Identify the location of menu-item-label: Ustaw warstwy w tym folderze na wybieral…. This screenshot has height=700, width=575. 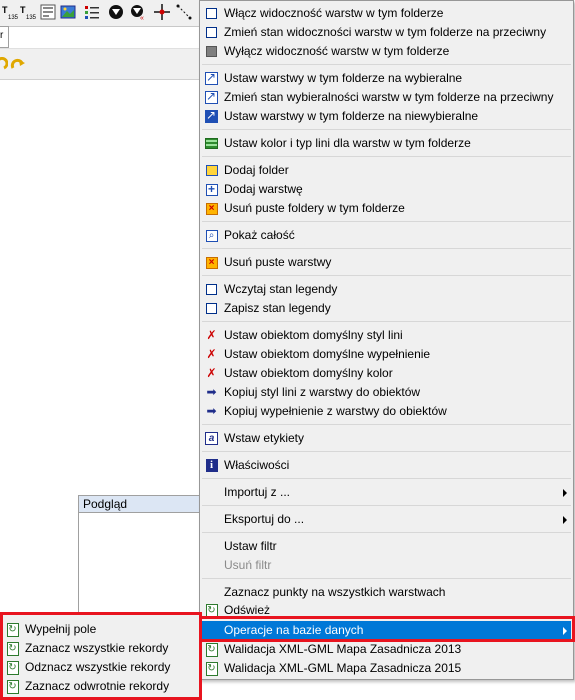
(343, 78).